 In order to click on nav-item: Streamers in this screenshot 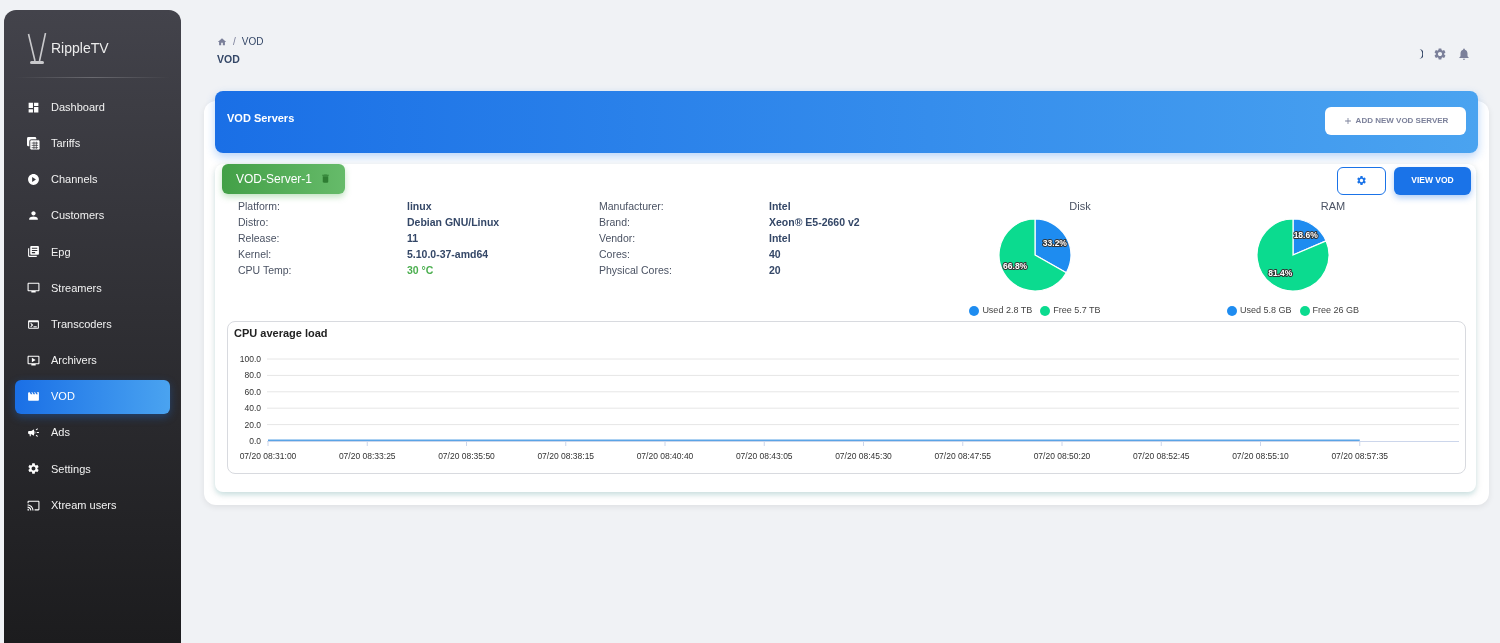, I will do `click(92, 287)`.